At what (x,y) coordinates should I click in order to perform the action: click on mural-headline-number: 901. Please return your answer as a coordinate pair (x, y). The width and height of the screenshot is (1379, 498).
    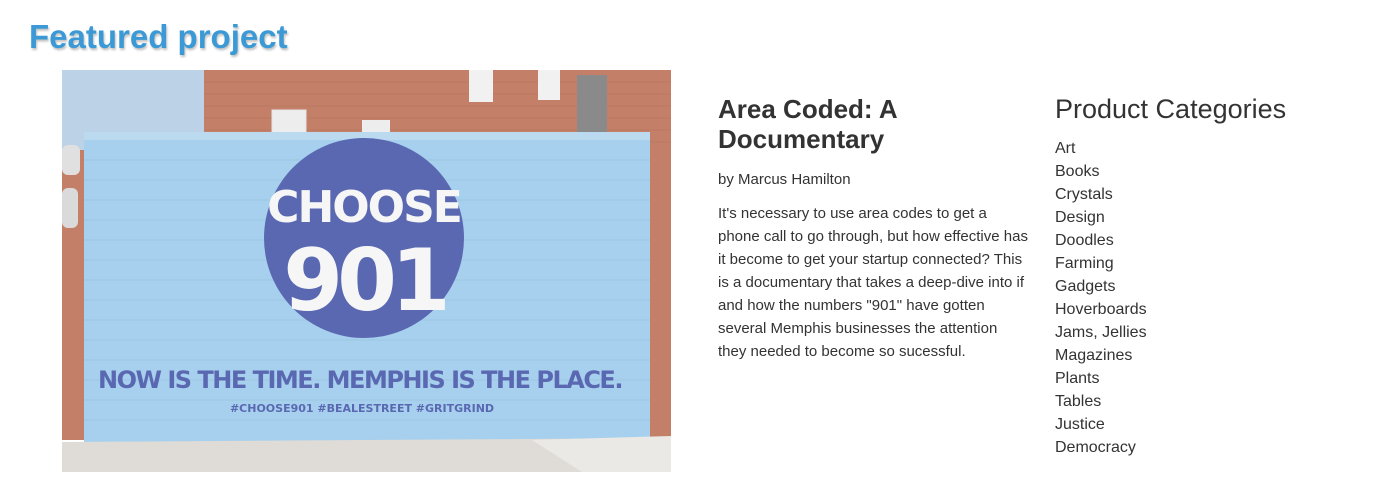
    Looking at the image, I should click on (364, 281).